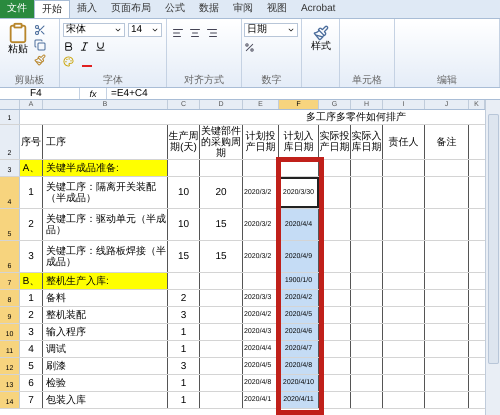 The height and width of the screenshot is (415, 500). I want to click on group-label: 对齐方式, so click(204, 81).